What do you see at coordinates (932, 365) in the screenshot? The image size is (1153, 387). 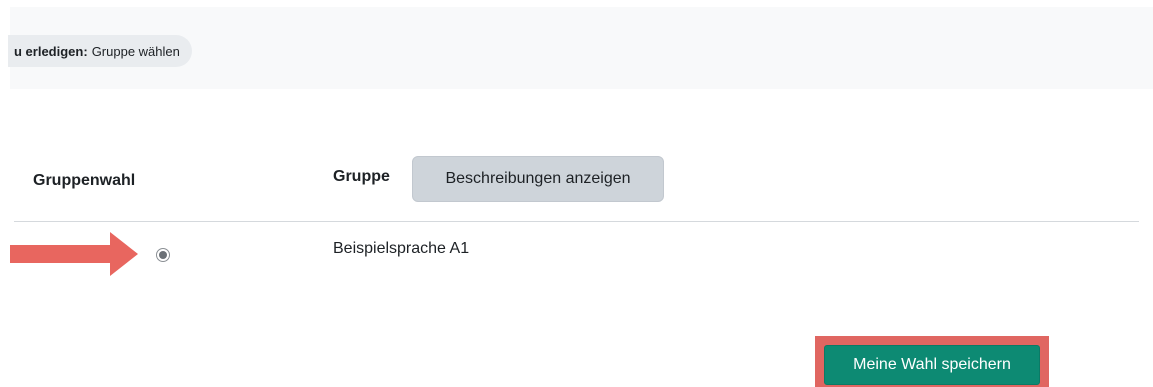 I see `save-choice-button: Meine Wahl speichern` at bounding box center [932, 365].